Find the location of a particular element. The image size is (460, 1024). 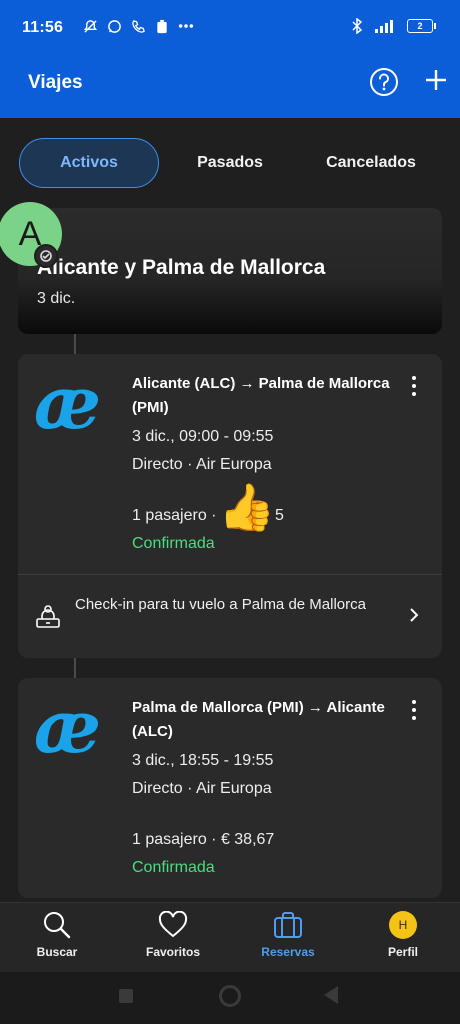

checkin-icon is located at coordinates (48, 617).